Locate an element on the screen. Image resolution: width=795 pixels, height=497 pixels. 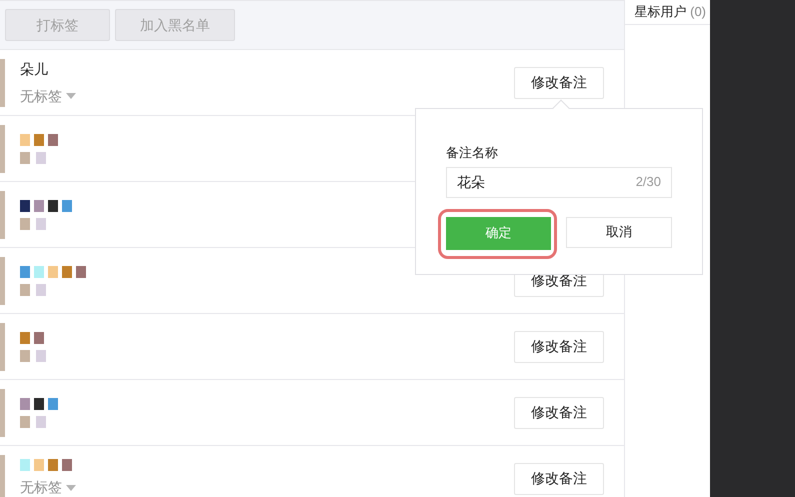
cancel-button: 取消 is located at coordinates (619, 232).